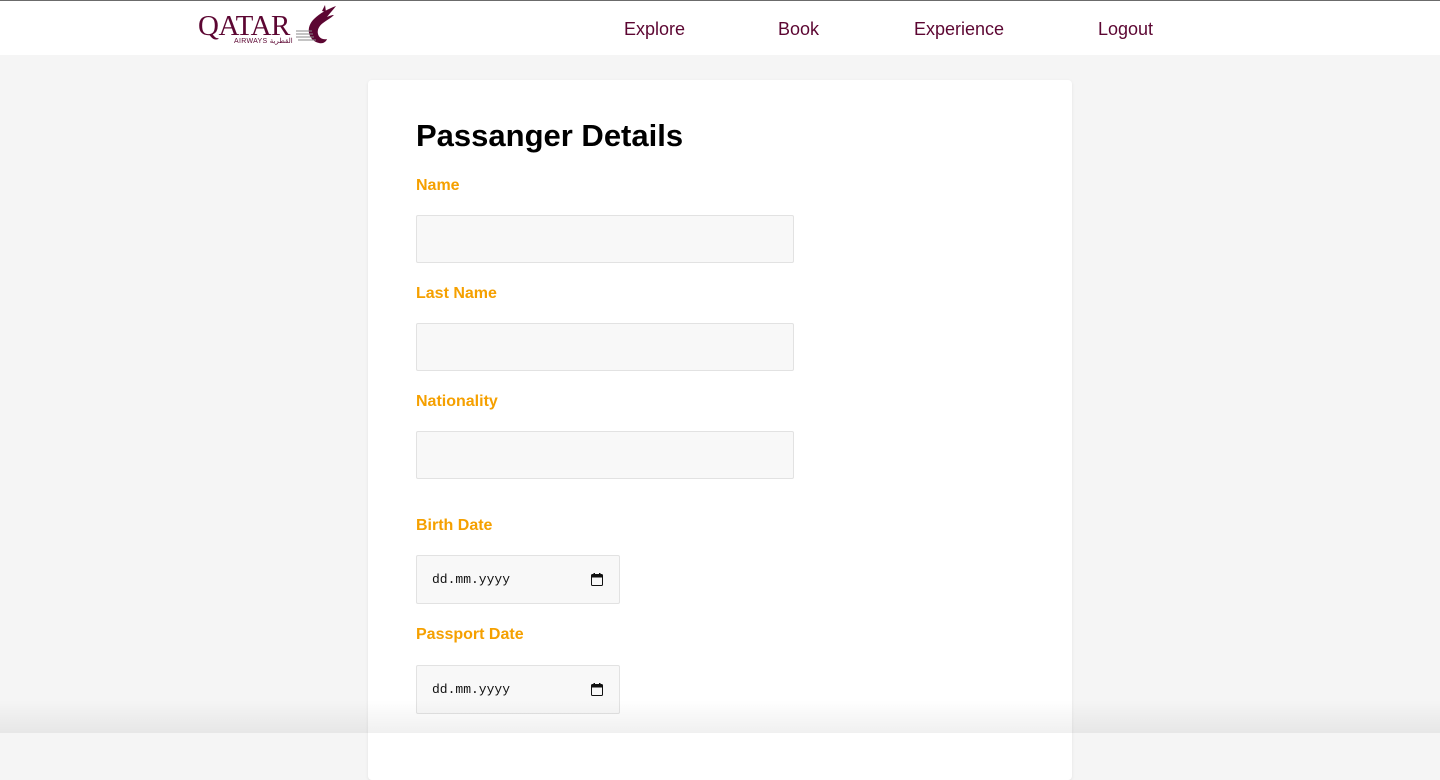  Describe the element at coordinates (471, 579) in the screenshot. I see `birth-date-placeholder: dd.mm.yyyy` at that location.